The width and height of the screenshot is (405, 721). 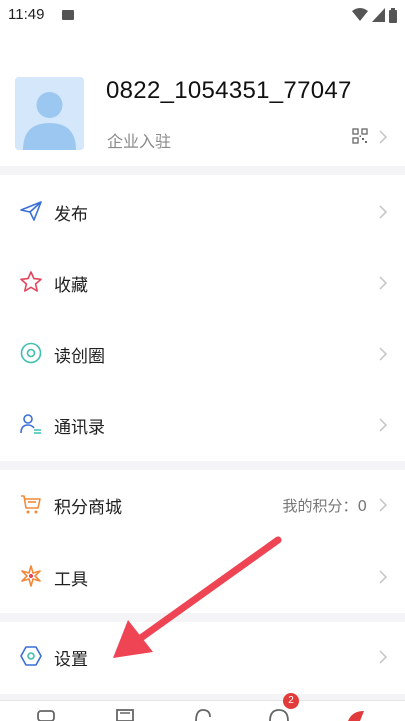 I want to click on menu-item-label: 发布, so click(x=71, y=215).